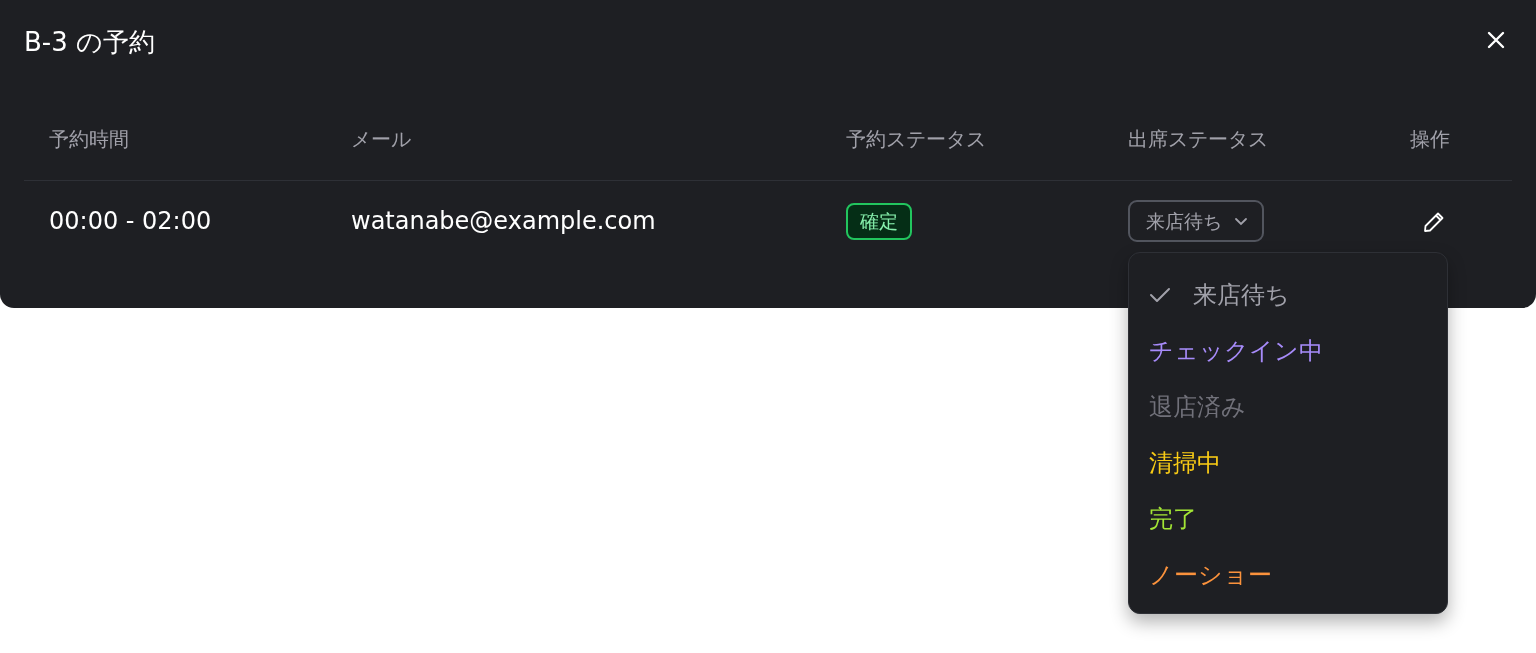 This screenshot has height=653, width=1536. What do you see at coordinates (130, 221) in the screenshot?
I see `table-cell: 00:00 - 02:00` at bounding box center [130, 221].